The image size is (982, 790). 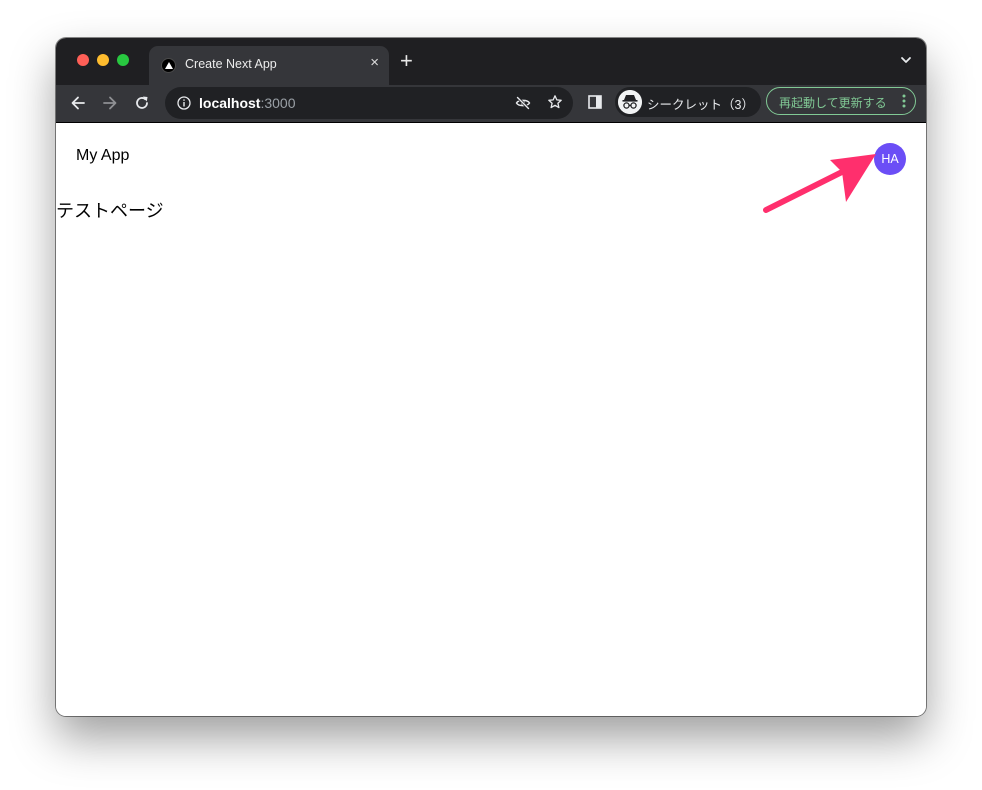 What do you see at coordinates (555, 102) in the screenshot?
I see `bookmark-star-icon` at bounding box center [555, 102].